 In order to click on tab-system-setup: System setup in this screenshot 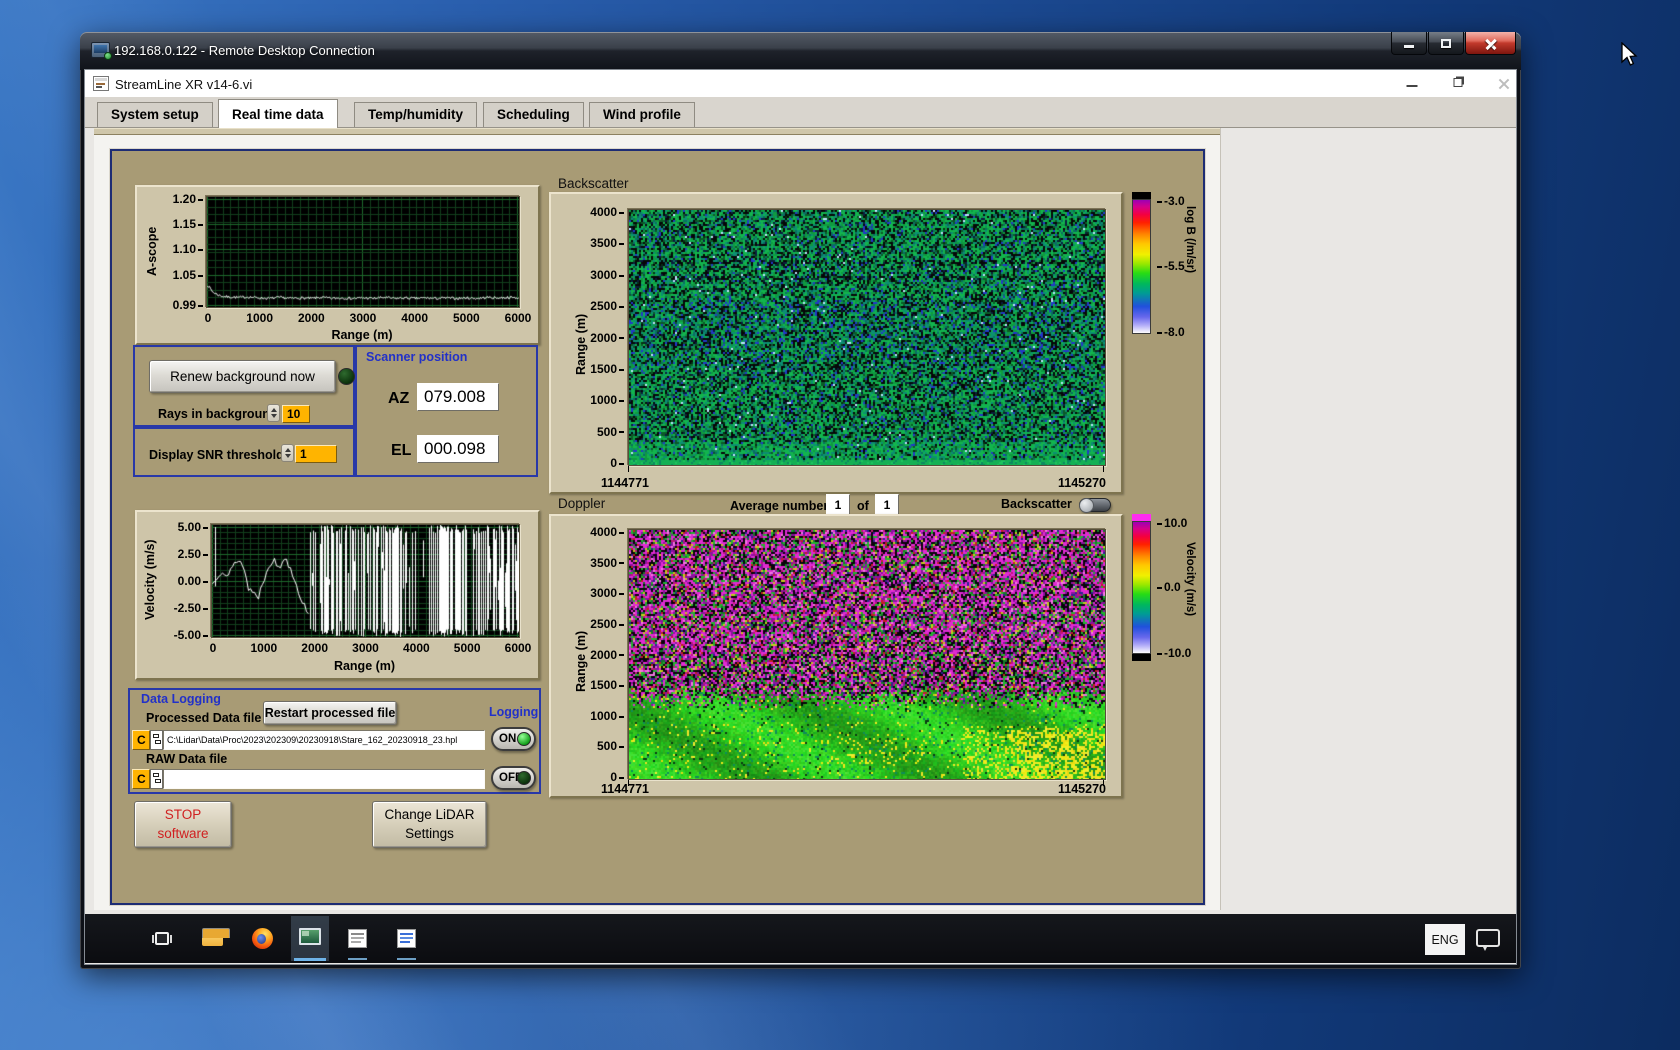, I will do `click(155, 114)`.